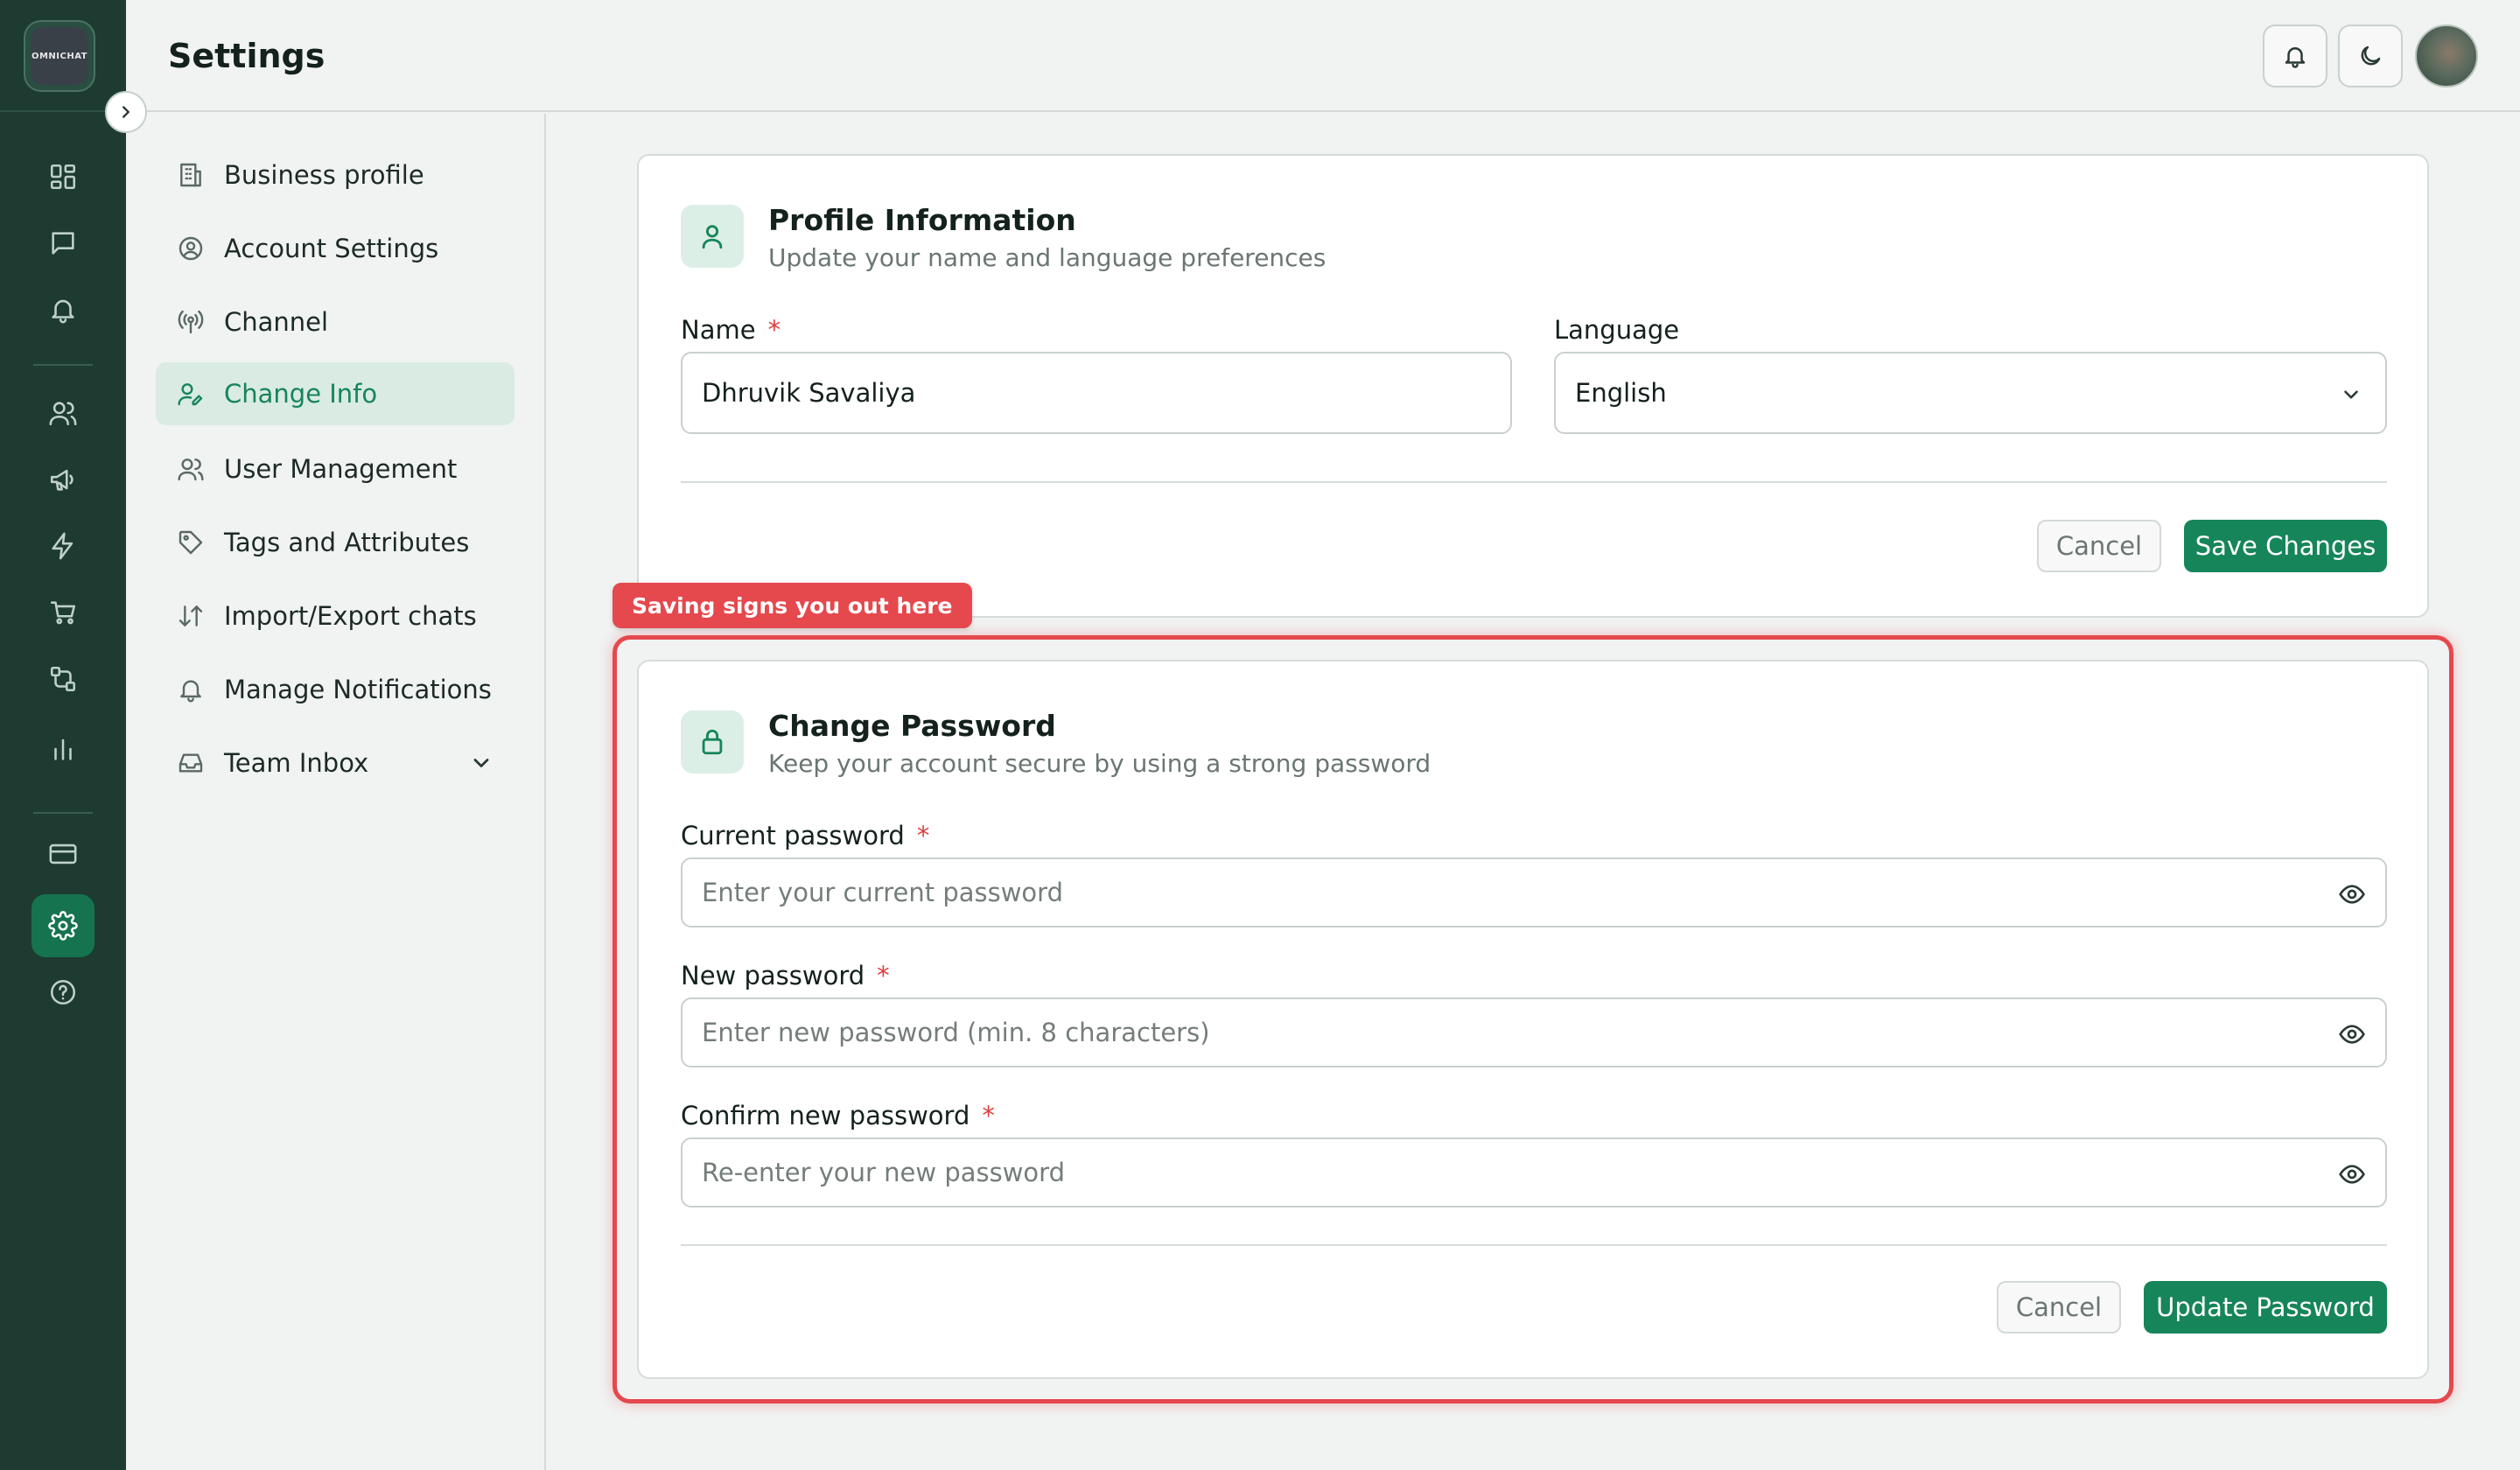  Describe the element at coordinates (190, 616) in the screenshot. I see `arrows-updown-icon` at that location.